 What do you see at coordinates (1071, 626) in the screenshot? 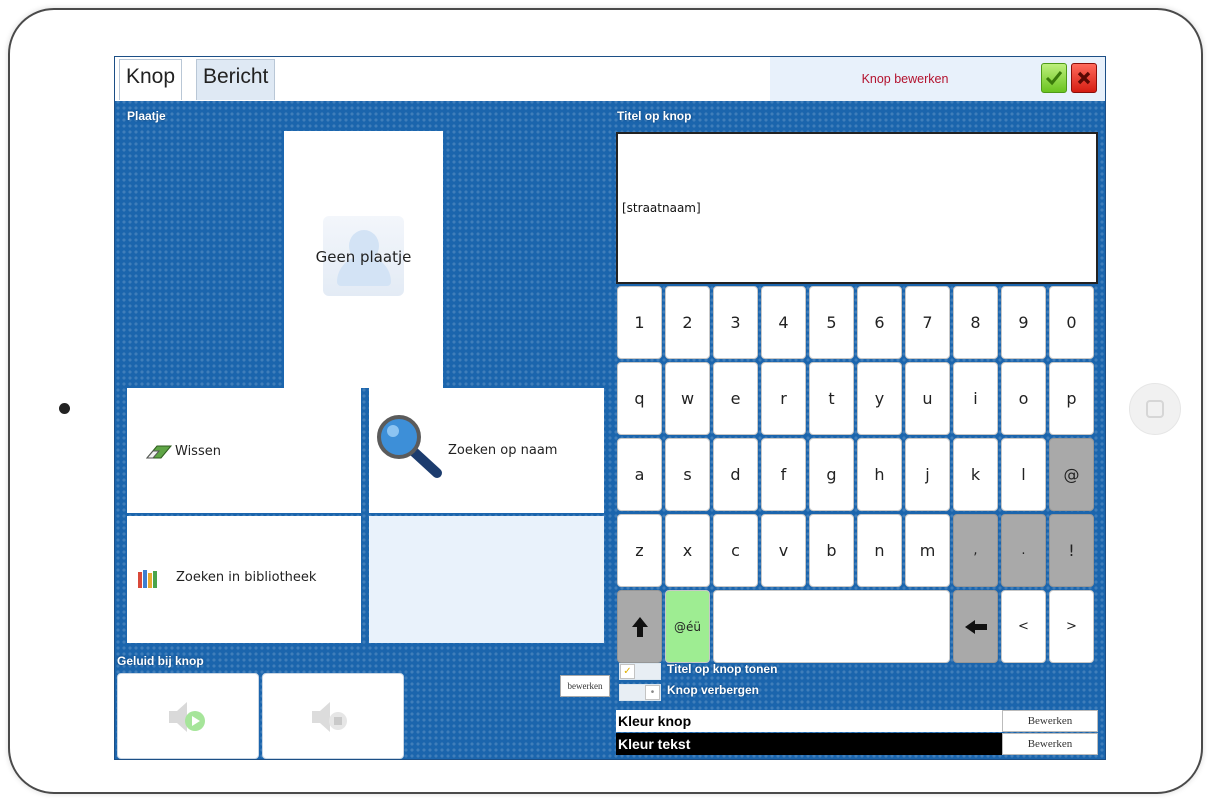
I see `key-greater-than: >` at bounding box center [1071, 626].